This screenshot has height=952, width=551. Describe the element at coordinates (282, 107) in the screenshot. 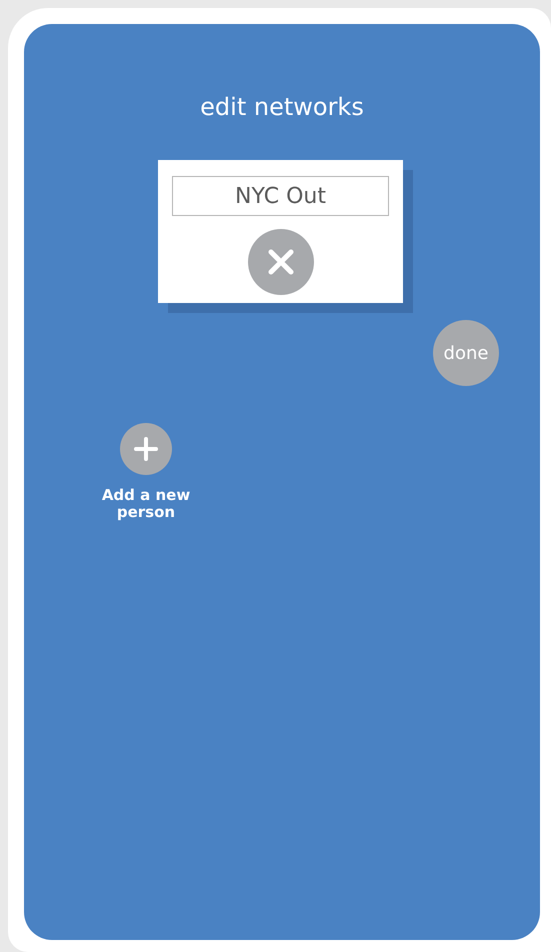

I see `screen-title: edit networks` at that location.